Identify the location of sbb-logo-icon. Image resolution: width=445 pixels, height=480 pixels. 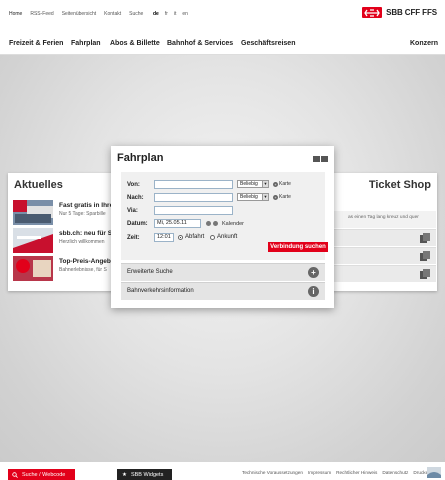
(372, 12).